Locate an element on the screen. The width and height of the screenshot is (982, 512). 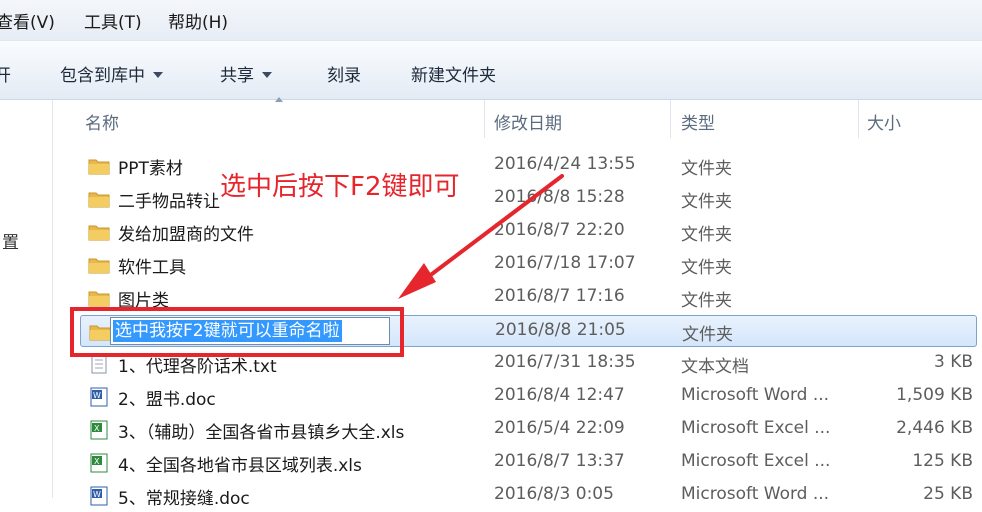
arrow-head is located at coordinates (417, 281).